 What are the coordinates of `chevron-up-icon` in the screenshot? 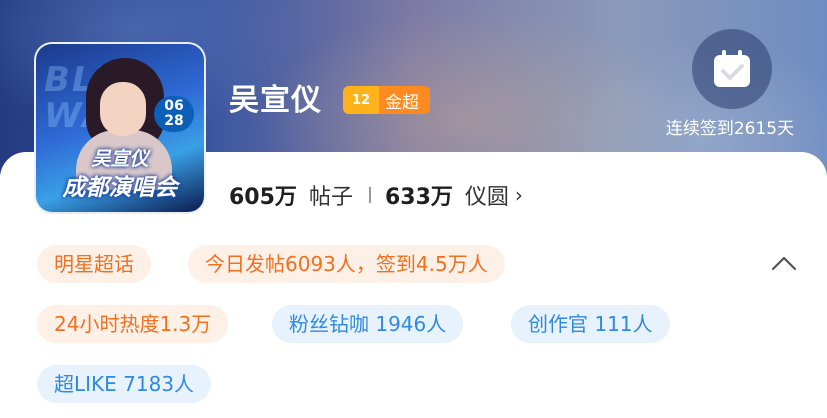 It's located at (784, 263).